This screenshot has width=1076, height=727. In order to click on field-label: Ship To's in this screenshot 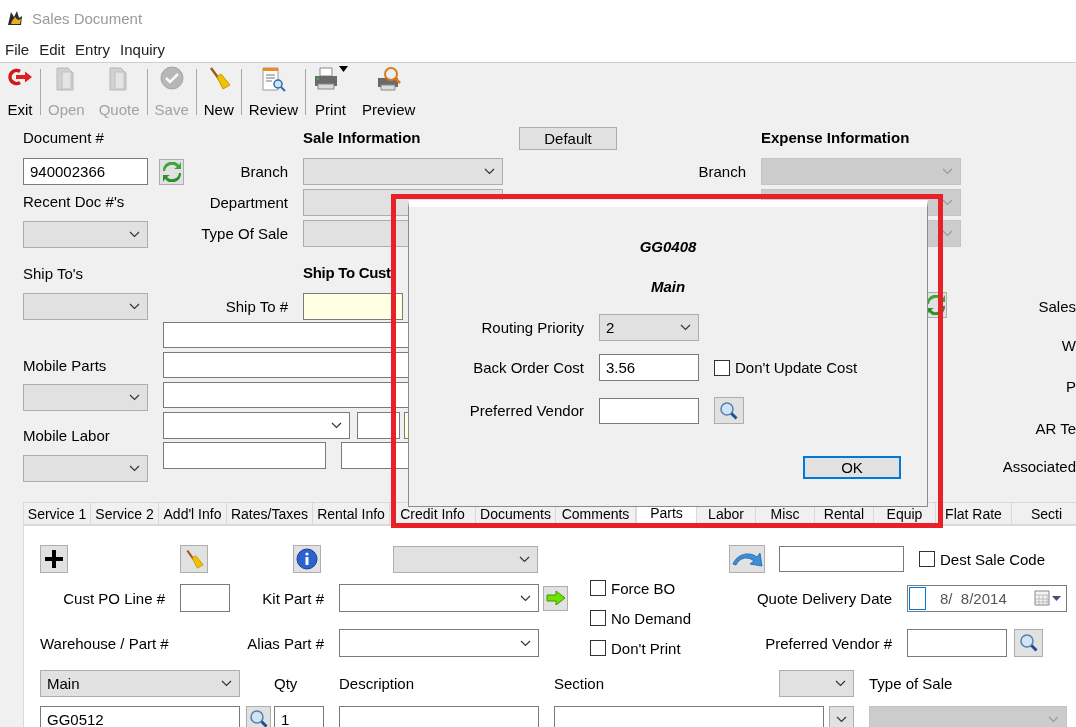, I will do `click(54, 274)`.